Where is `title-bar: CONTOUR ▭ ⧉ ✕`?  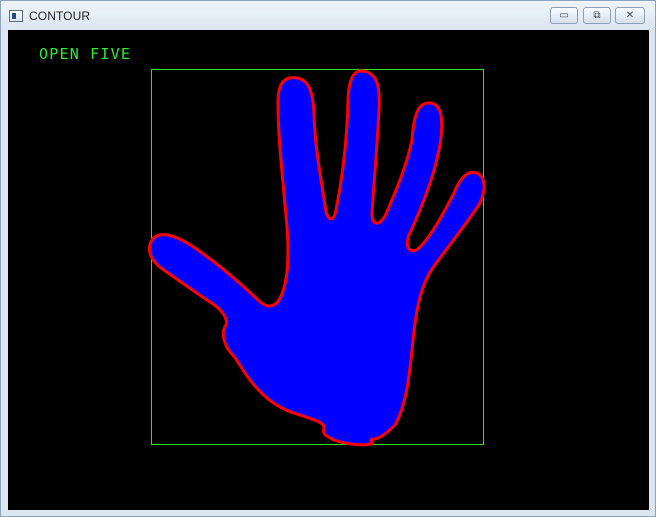 title-bar: CONTOUR ▭ ⧉ ✕ is located at coordinates (328, 15).